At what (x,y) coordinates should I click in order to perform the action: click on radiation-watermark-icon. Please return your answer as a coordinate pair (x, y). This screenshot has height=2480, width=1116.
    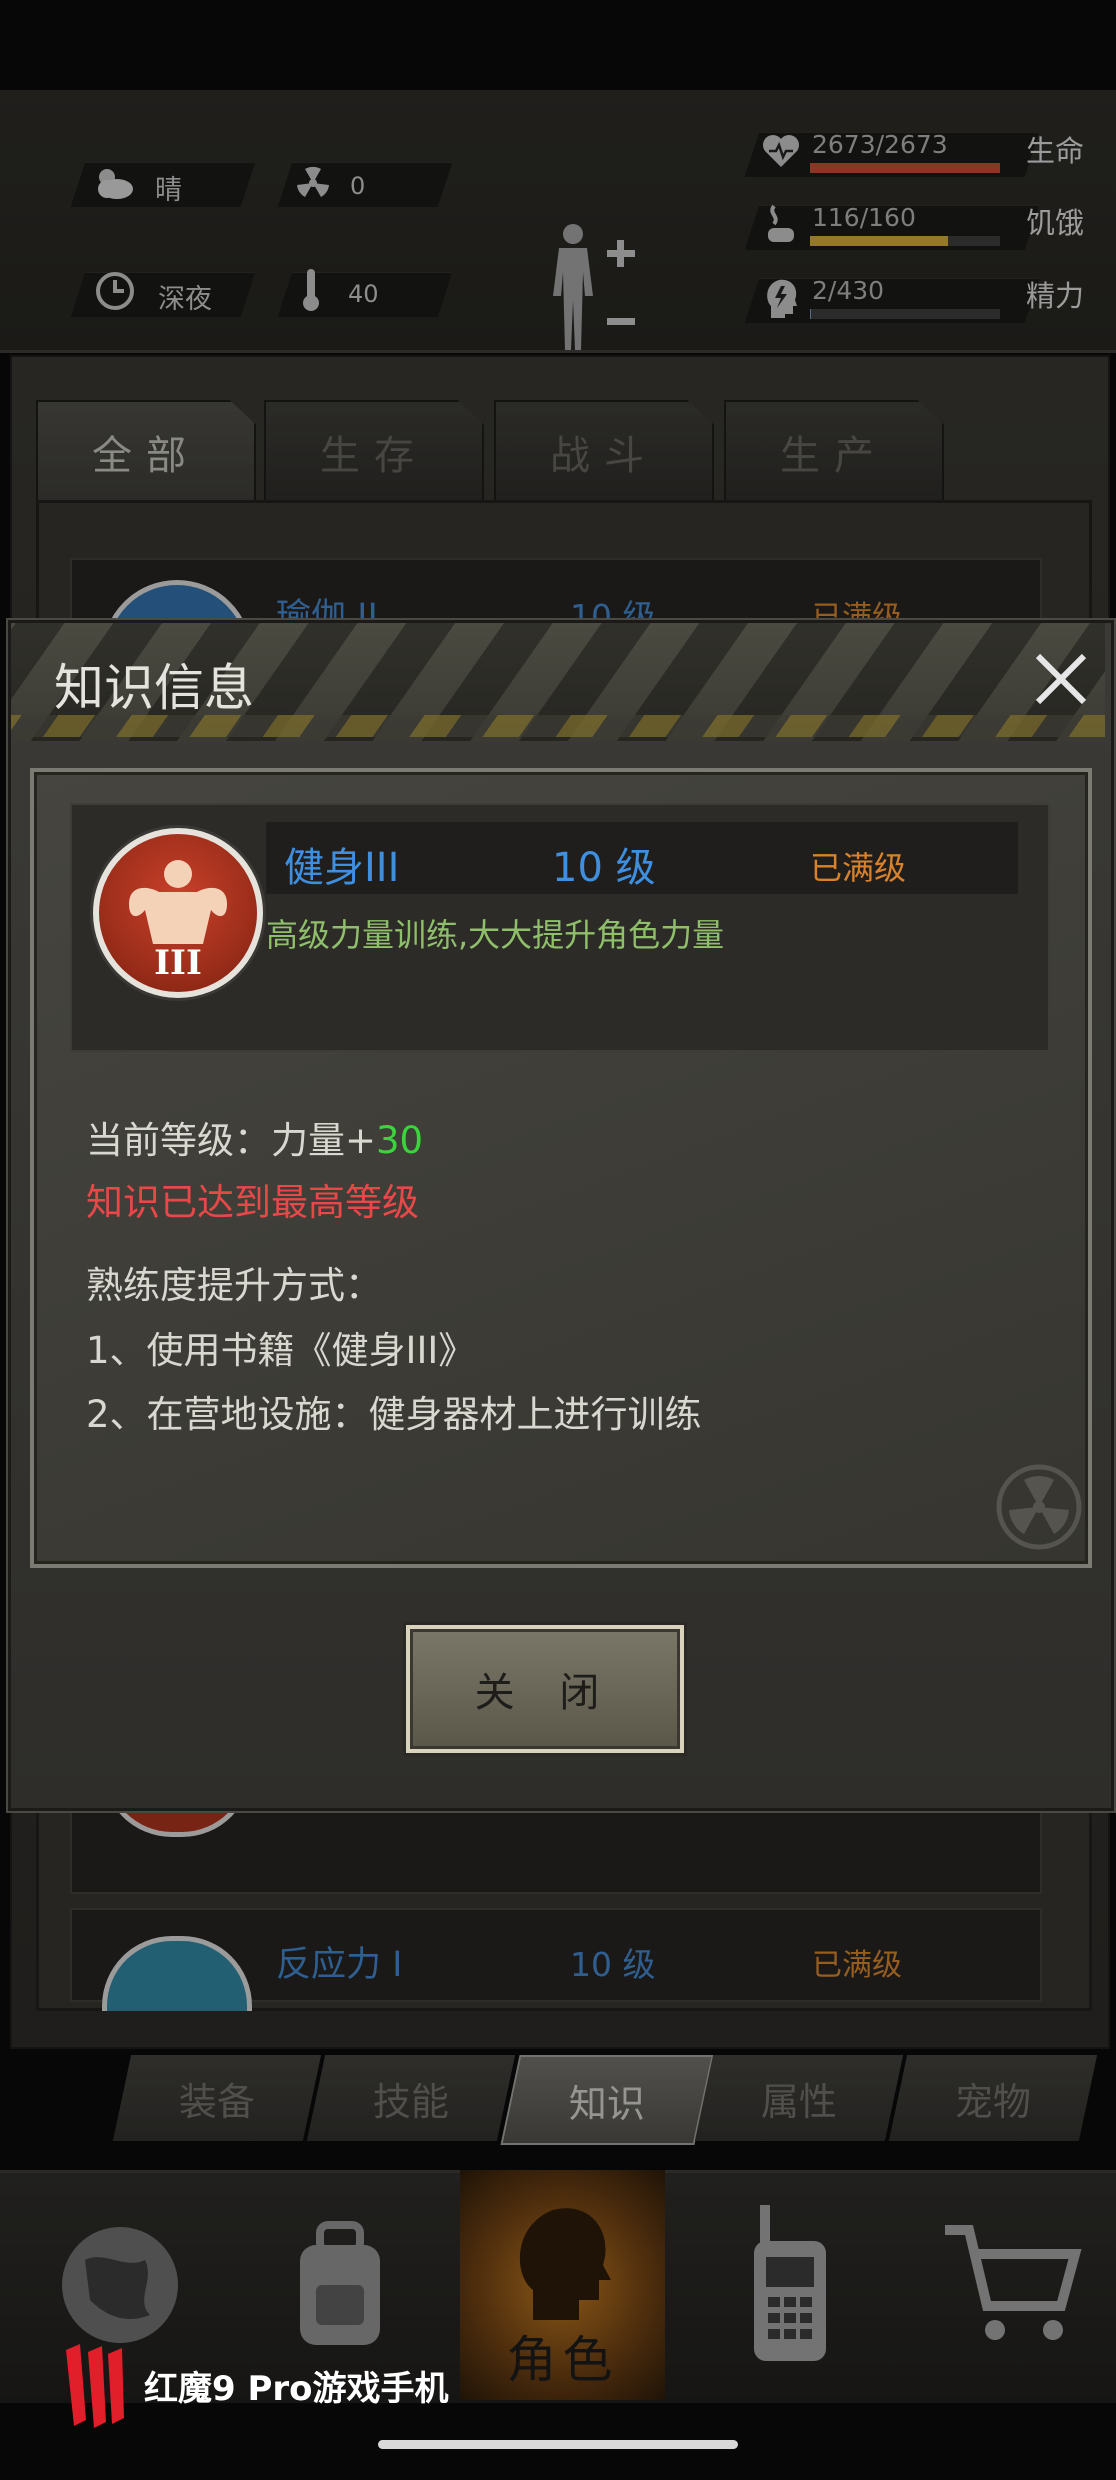
    Looking at the image, I should click on (1039, 1507).